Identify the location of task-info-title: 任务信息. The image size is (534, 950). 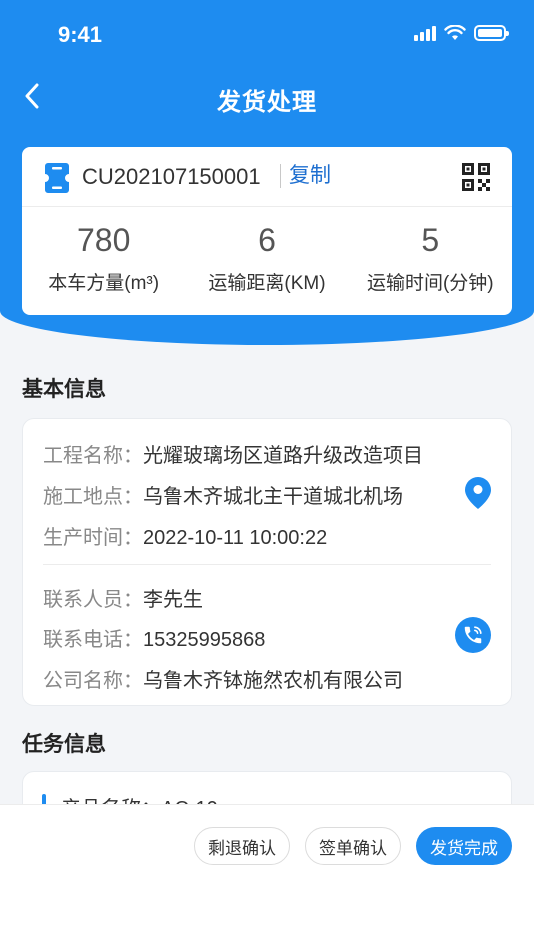
(64, 744).